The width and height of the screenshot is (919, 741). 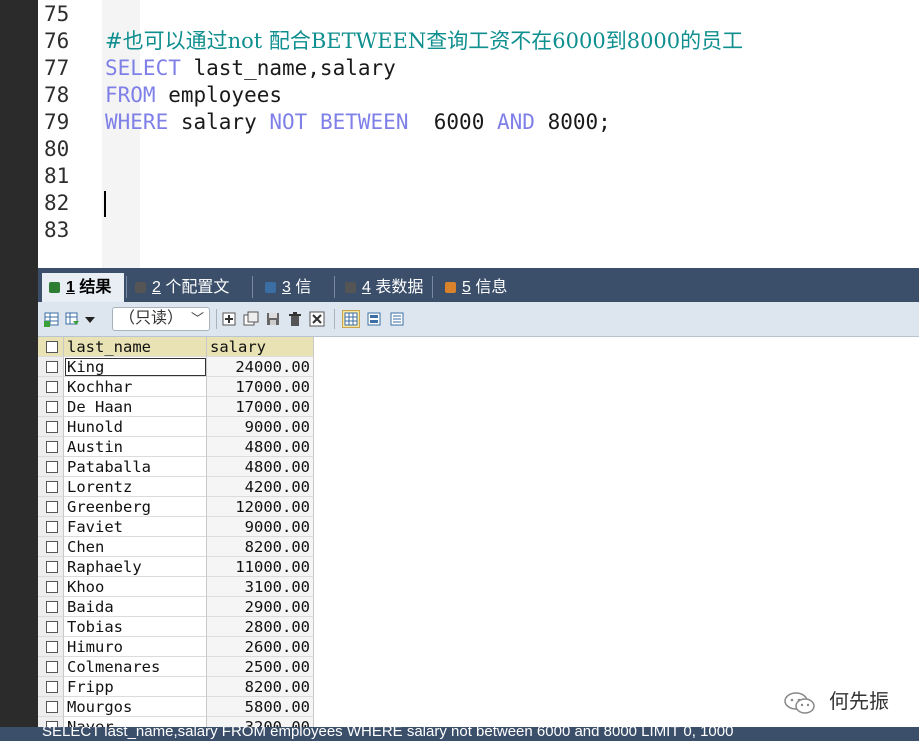 I want to click on tab-1: 1 结果, so click(x=83, y=287).